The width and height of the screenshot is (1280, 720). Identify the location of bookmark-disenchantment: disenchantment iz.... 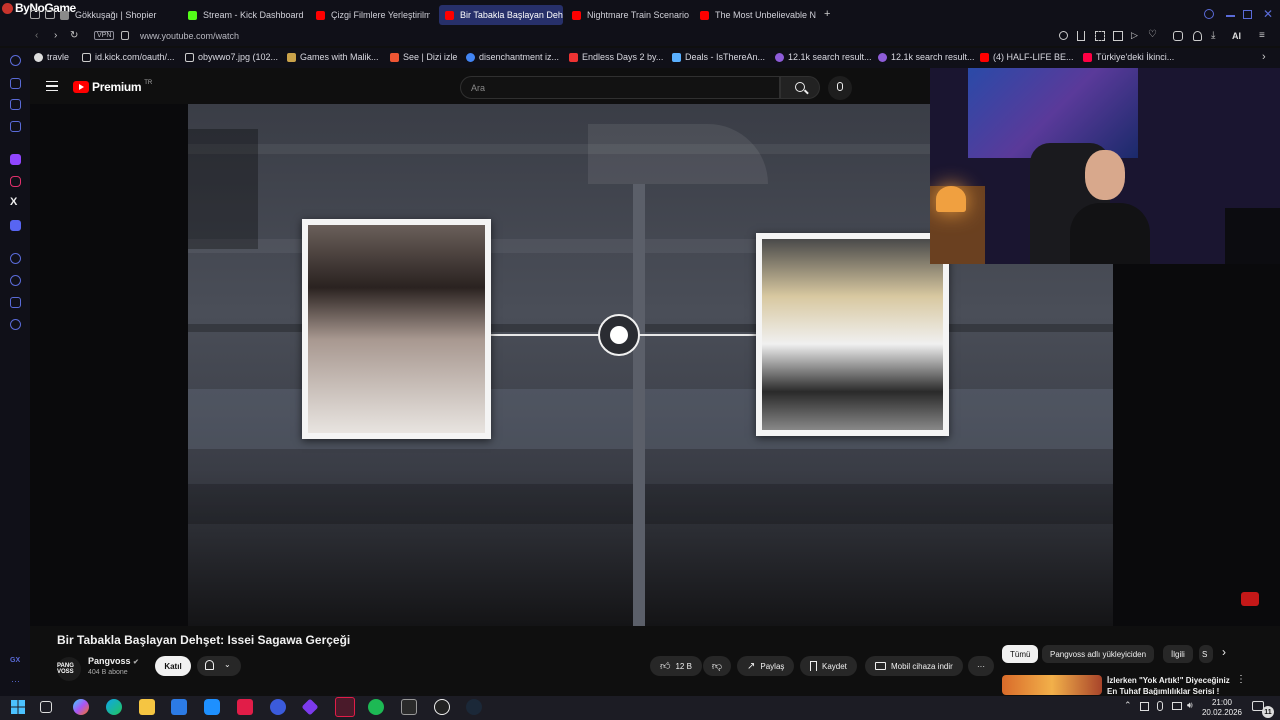
(512, 57).